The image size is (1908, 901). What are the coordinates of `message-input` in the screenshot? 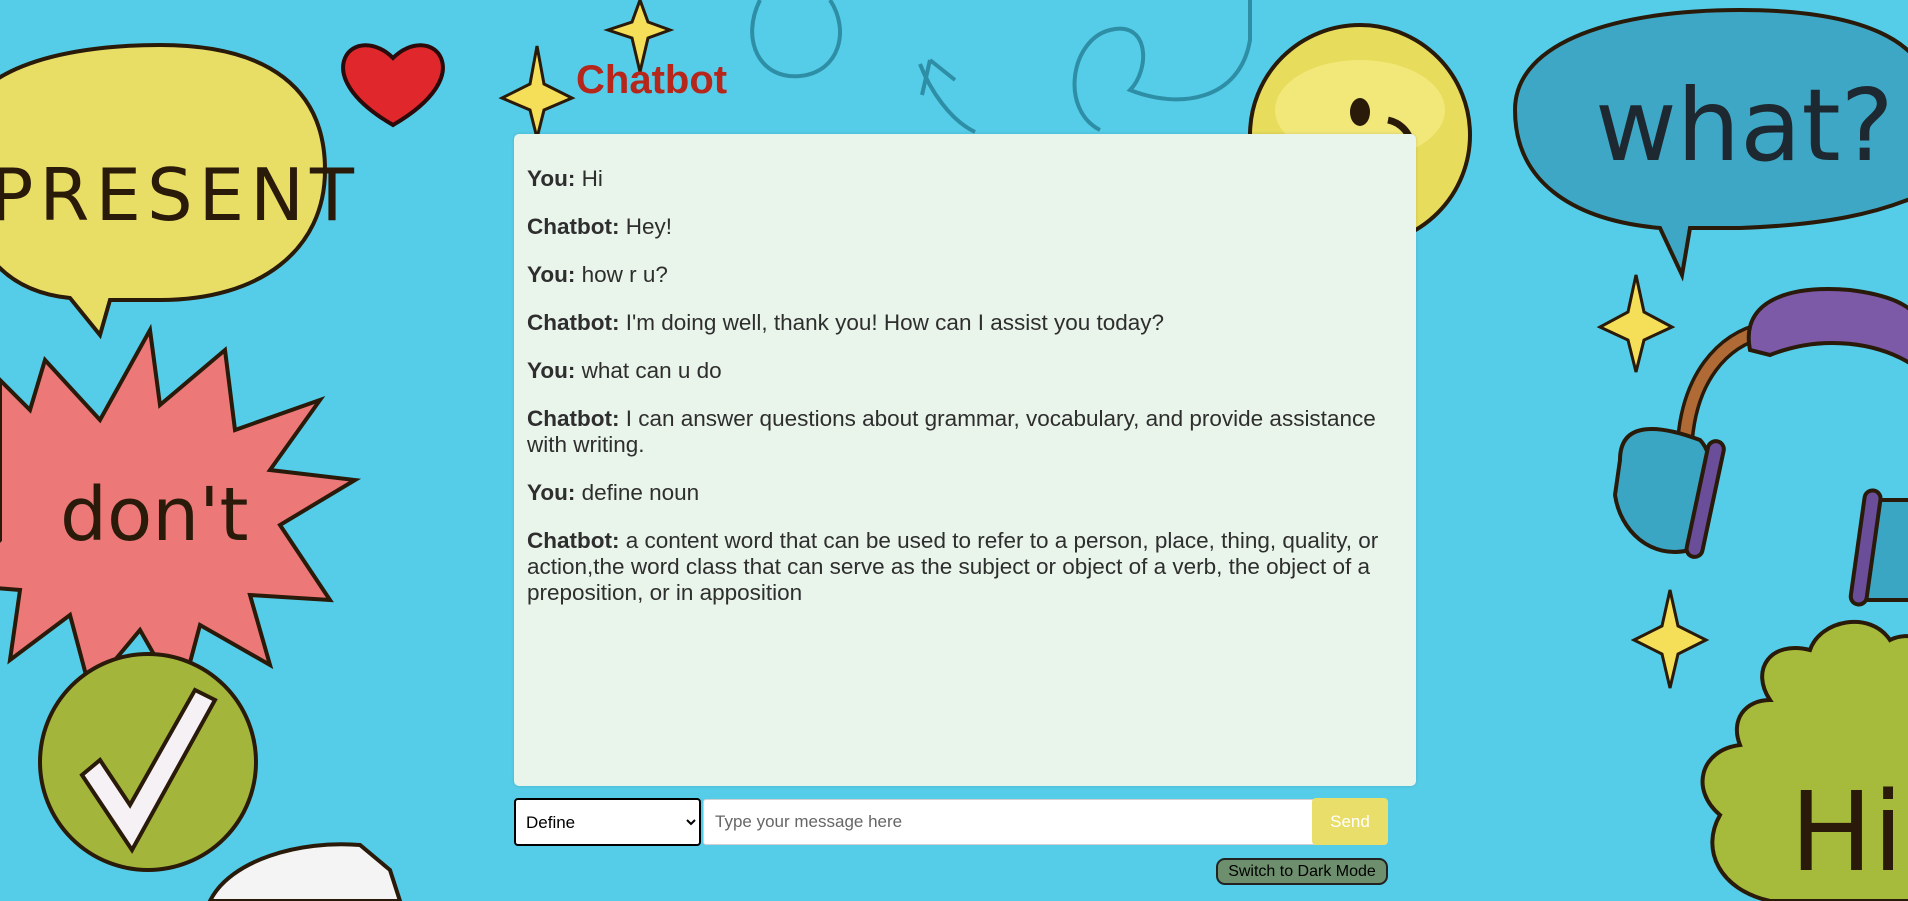 It's located at (1013, 822).